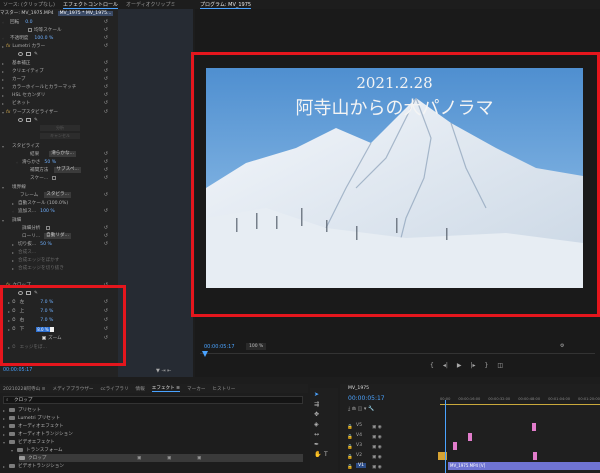 This screenshot has height=473, width=600. I want to click on settings-icon: ⚙, so click(562, 346).